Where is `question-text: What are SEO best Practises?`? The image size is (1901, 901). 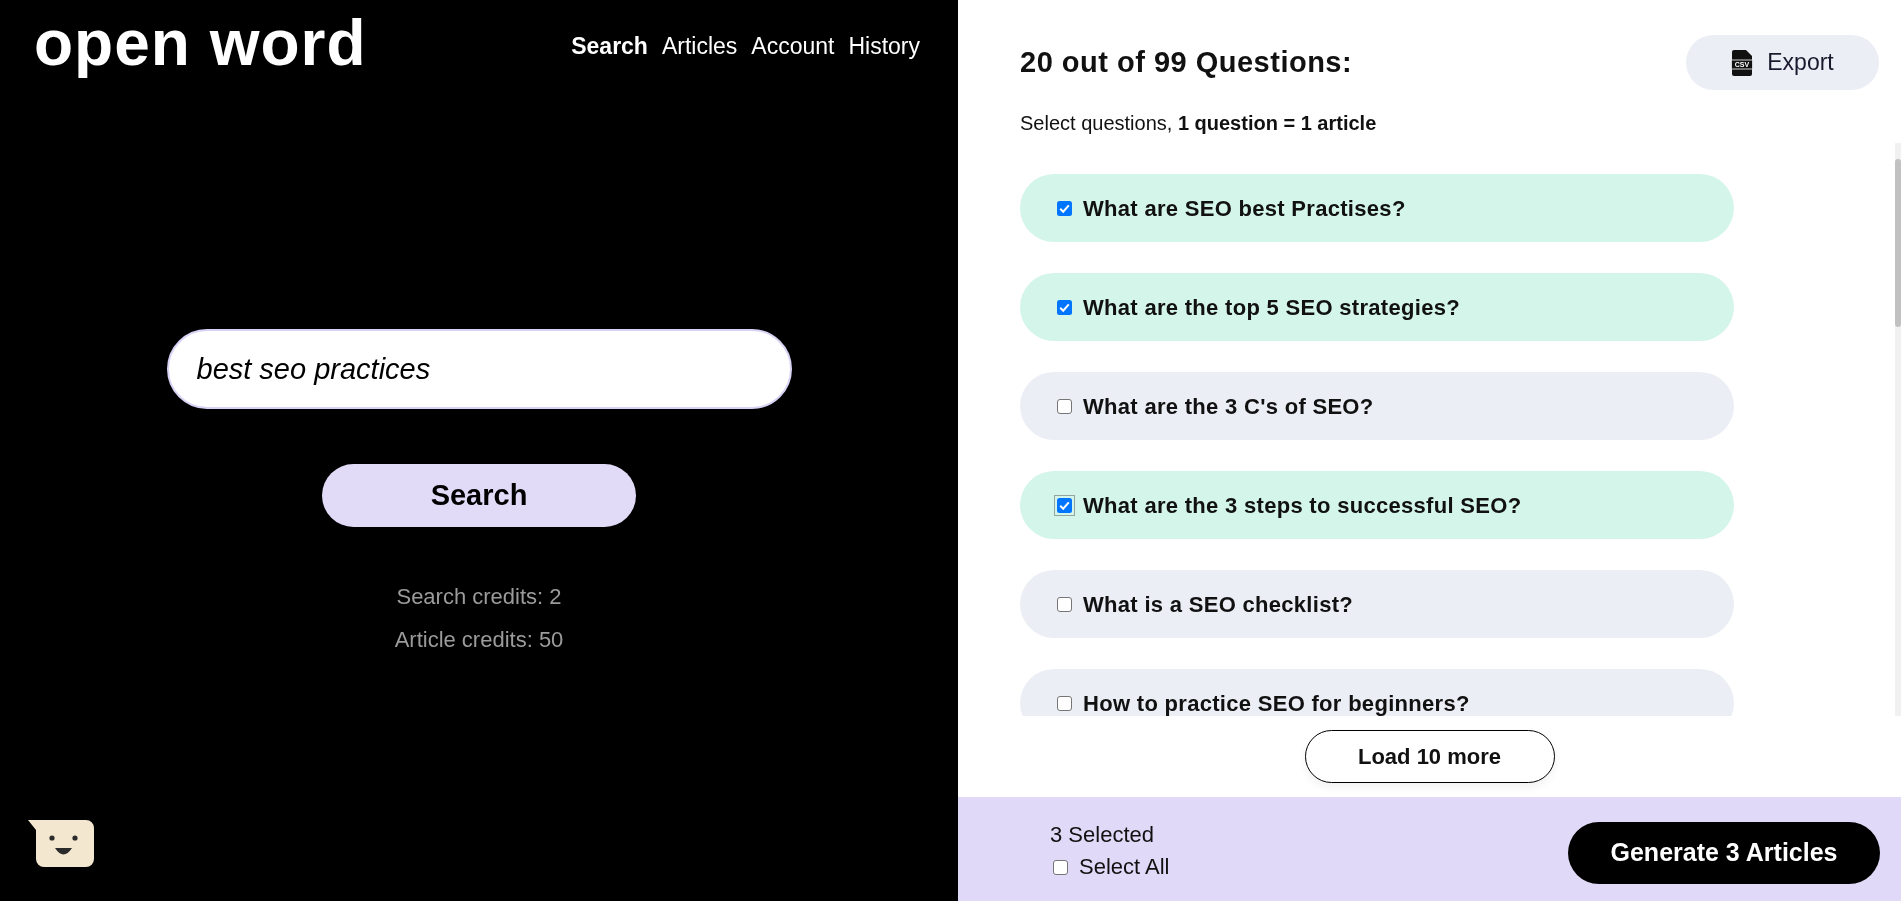
question-text: What are SEO best Practises? is located at coordinates (1244, 208).